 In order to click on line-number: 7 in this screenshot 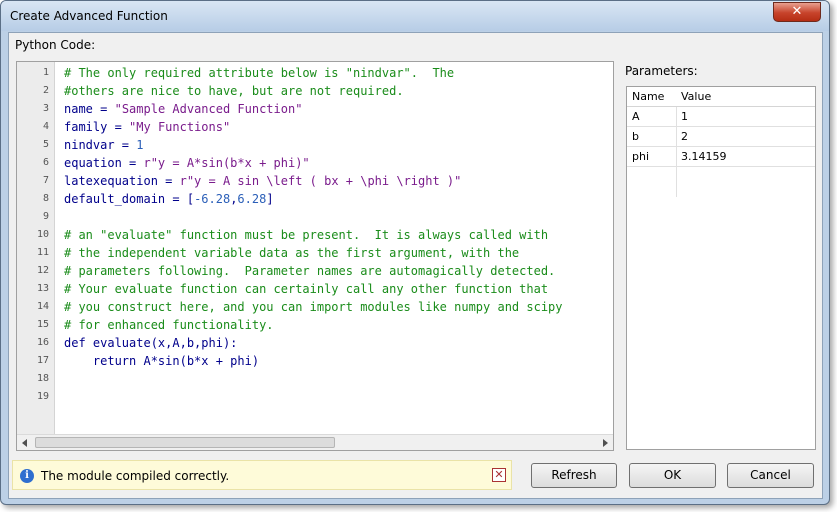, I will do `click(45, 180)`.